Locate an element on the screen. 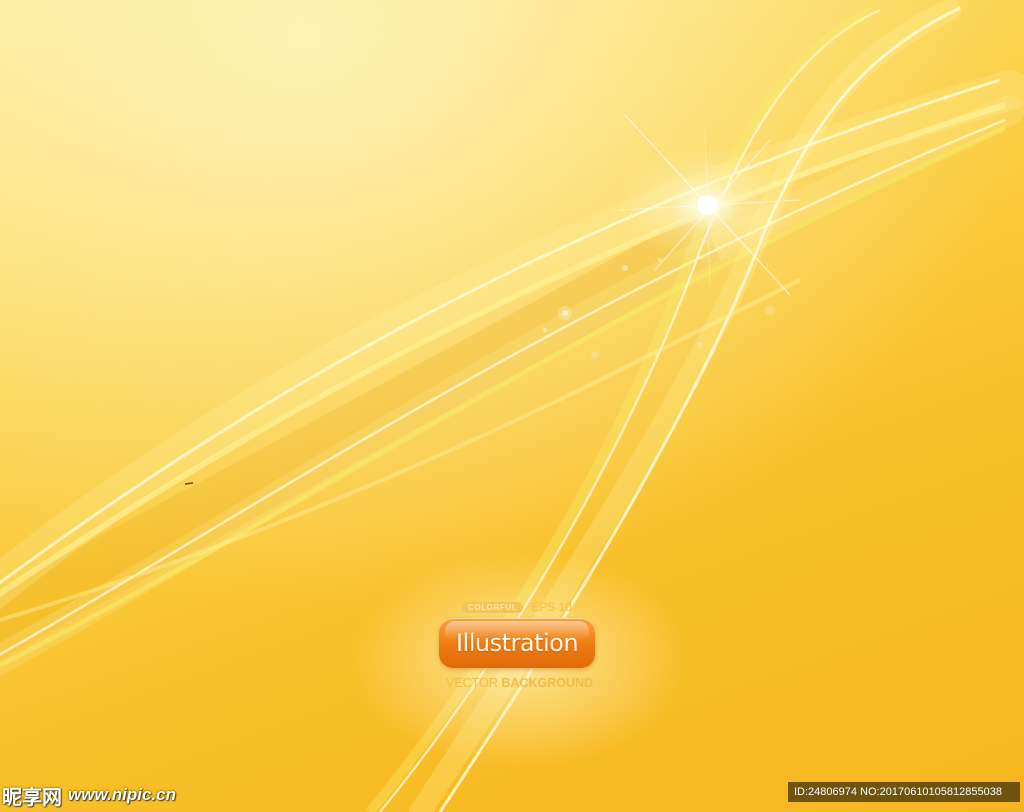  vector-background-label: VECTOR BACKGROUND is located at coordinates (519, 683).